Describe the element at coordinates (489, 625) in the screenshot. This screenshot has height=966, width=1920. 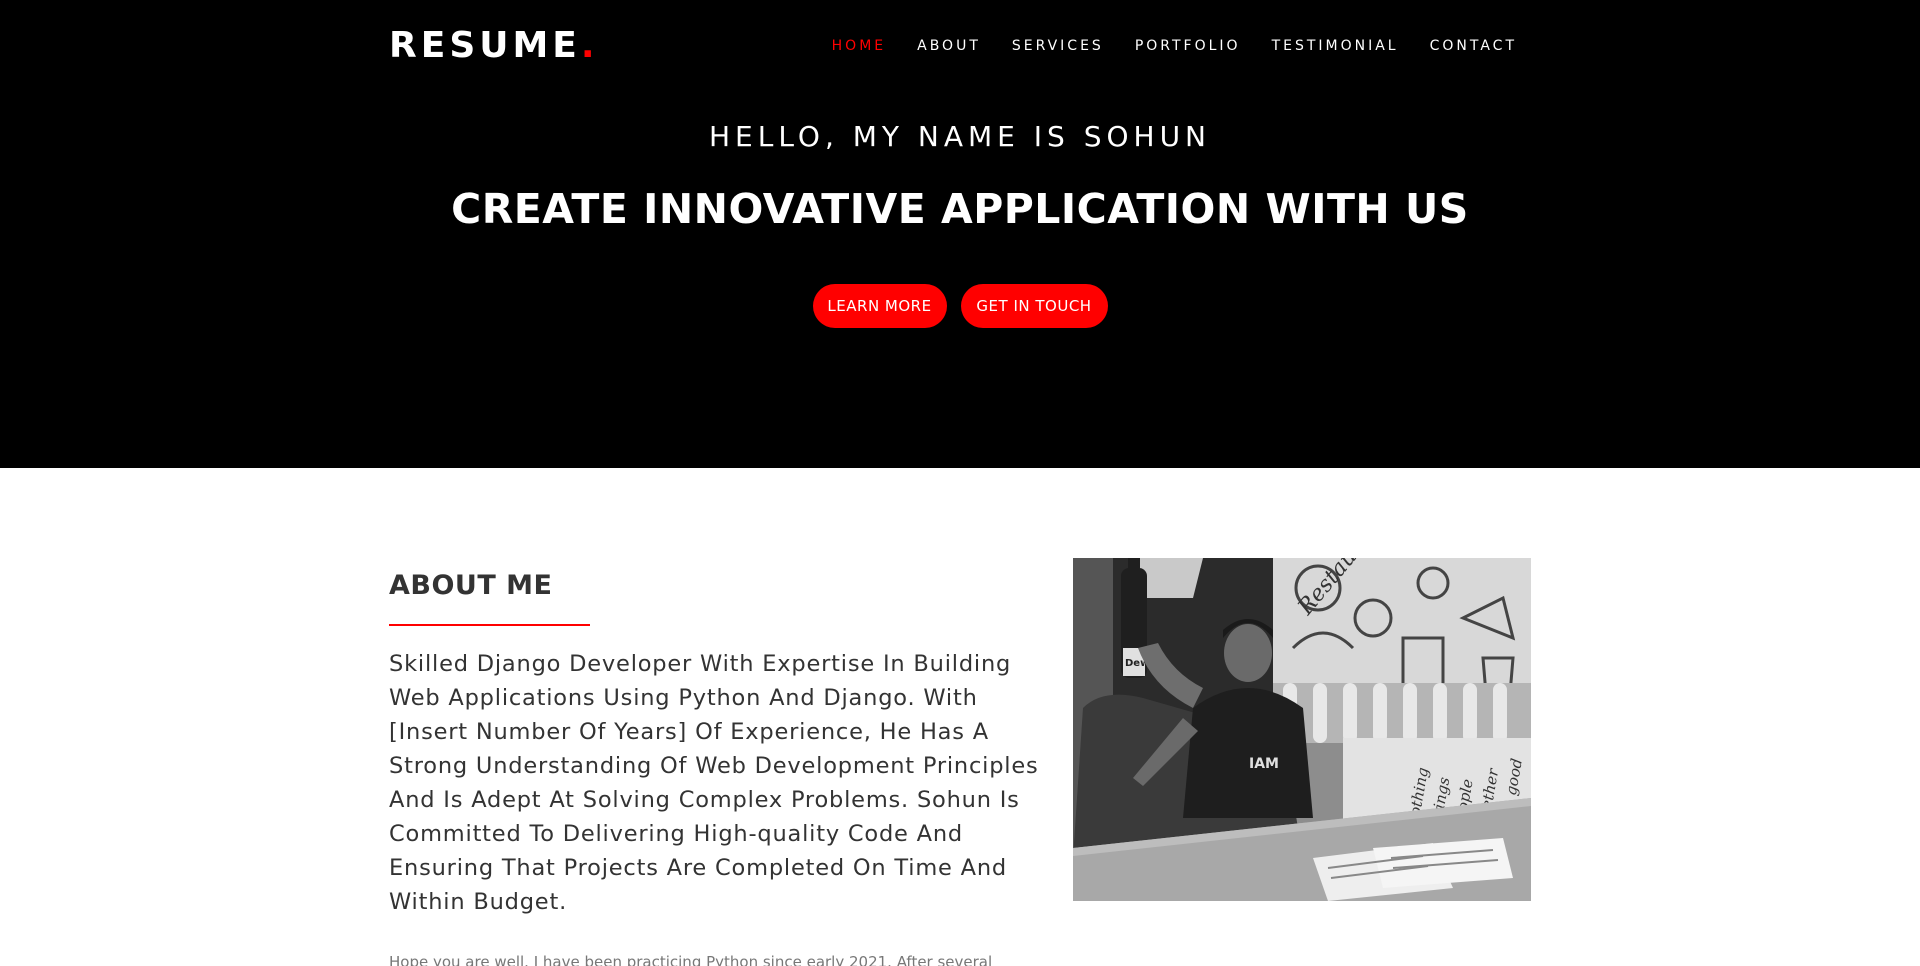
I see `about-heading-underline` at that location.